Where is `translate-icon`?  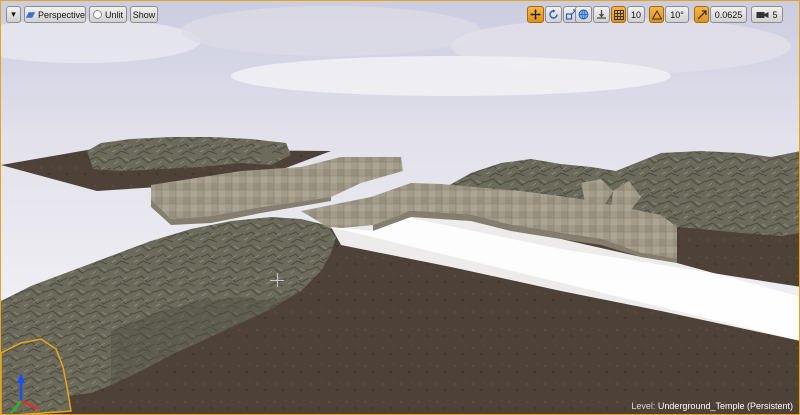 translate-icon is located at coordinates (535, 14).